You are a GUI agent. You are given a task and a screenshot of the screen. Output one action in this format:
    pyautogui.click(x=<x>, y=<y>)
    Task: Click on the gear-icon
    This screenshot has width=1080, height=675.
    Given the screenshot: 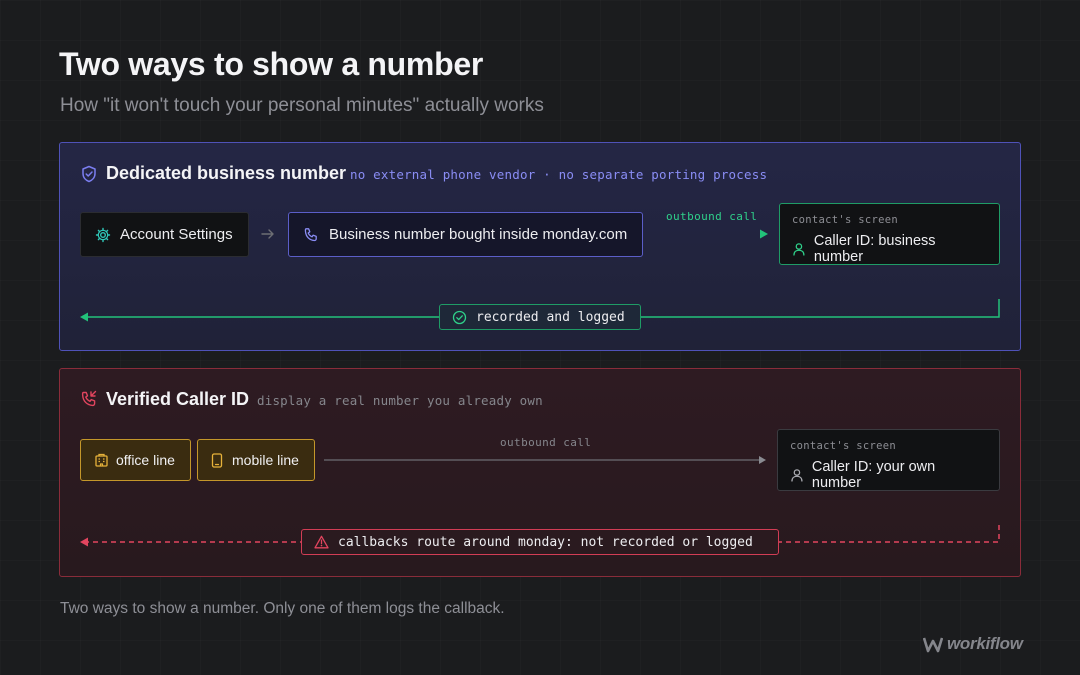 What is the action you would take?
    pyautogui.click(x=103, y=234)
    